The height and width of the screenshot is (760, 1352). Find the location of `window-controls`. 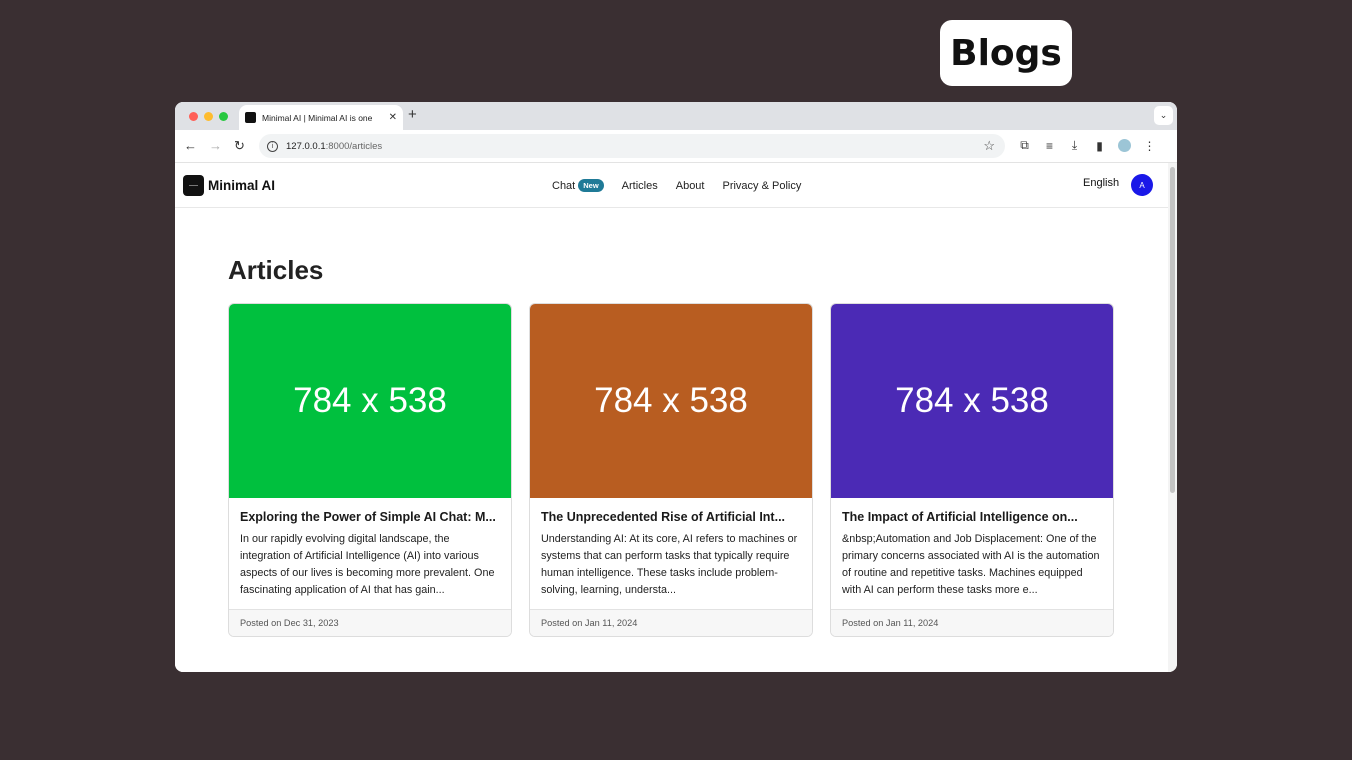

window-controls is located at coordinates (208, 116).